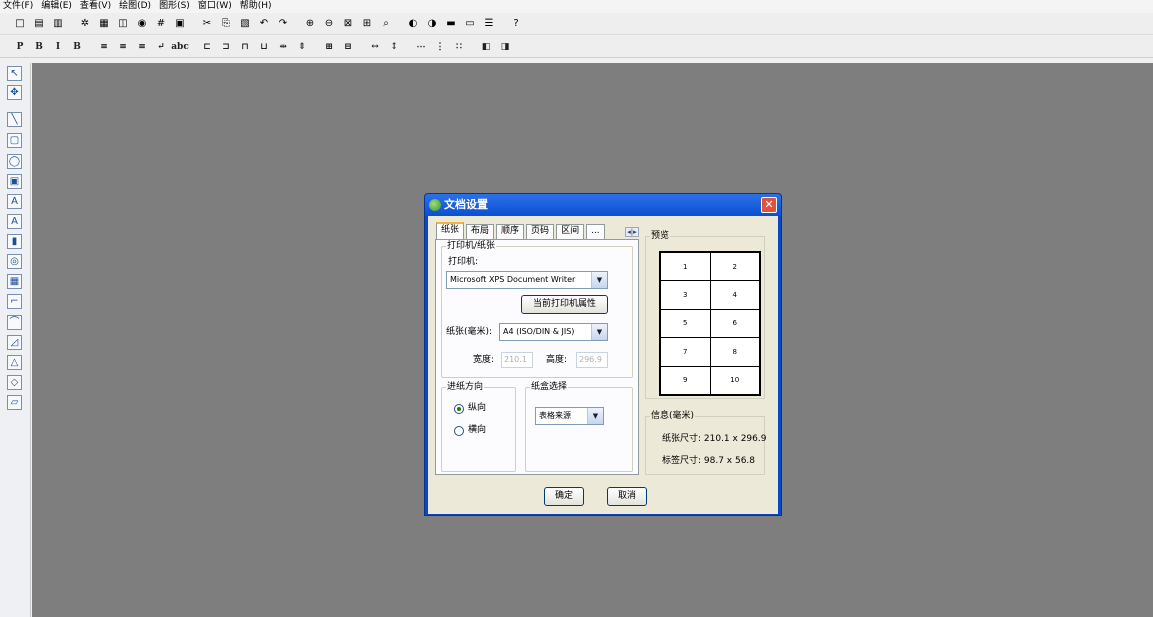 The height and width of the screenshot is (617, 1153). Describe the element at coordinates (85, 24) in the screenshot. I see `settings-icon: ✲` at that location.